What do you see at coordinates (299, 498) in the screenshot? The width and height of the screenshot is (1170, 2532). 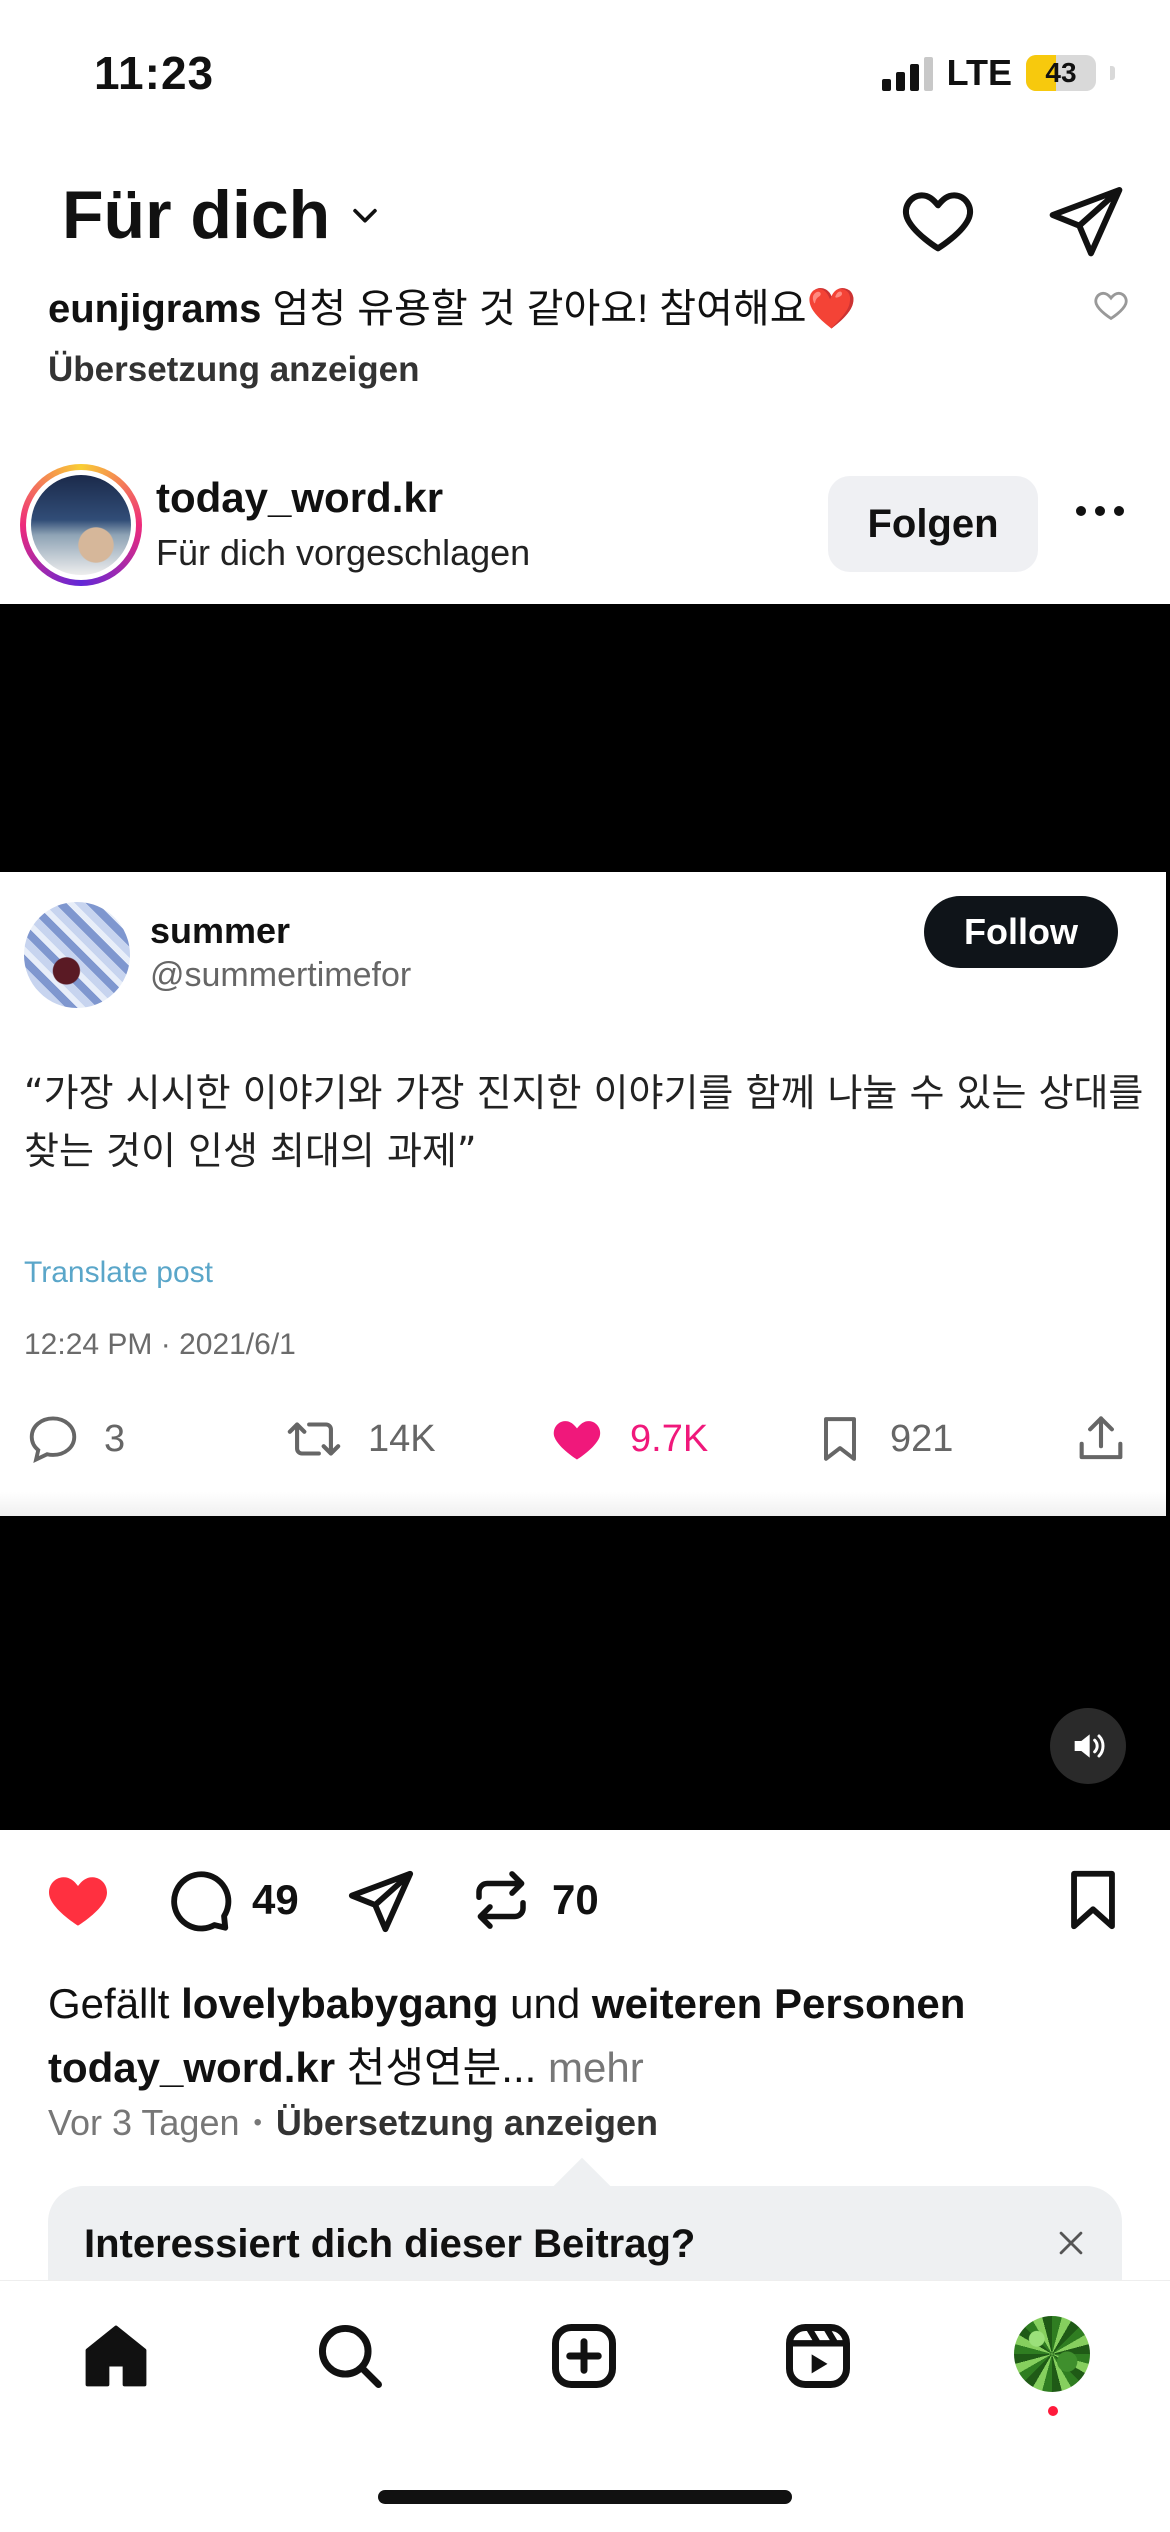 I see `post-username: today_word.kr` at bounding box center [299, 498].